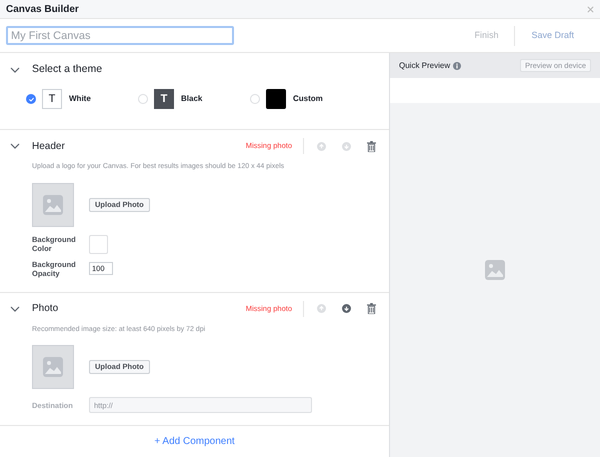  What do you see at coordinates (191, 99) in the screenshot?
I see `theme-label: Black` at bounding box center [191, 99].